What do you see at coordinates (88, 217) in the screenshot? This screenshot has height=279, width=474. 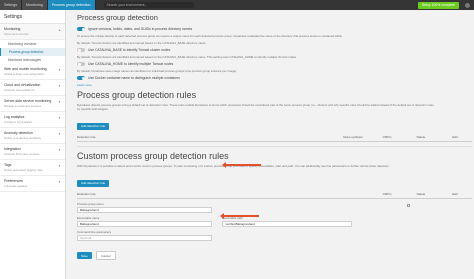 I see `exec-name-label: Executable name` at bounding box center [88, 217].